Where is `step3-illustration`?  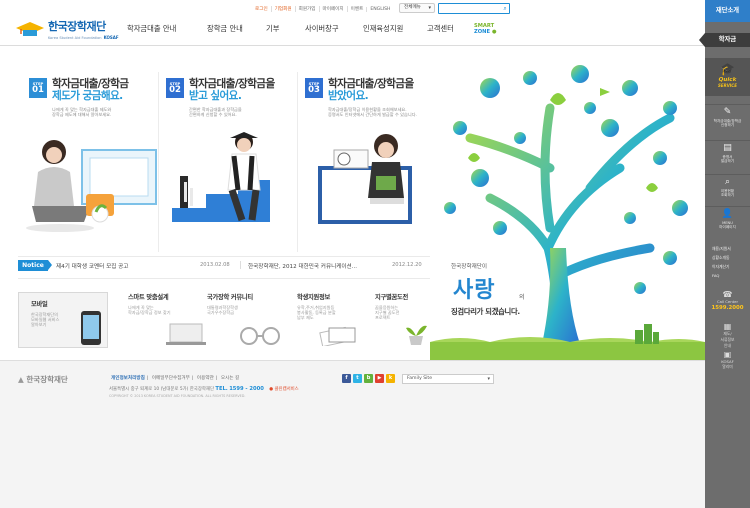
step3-illustration is located at coordinates (365, 179).